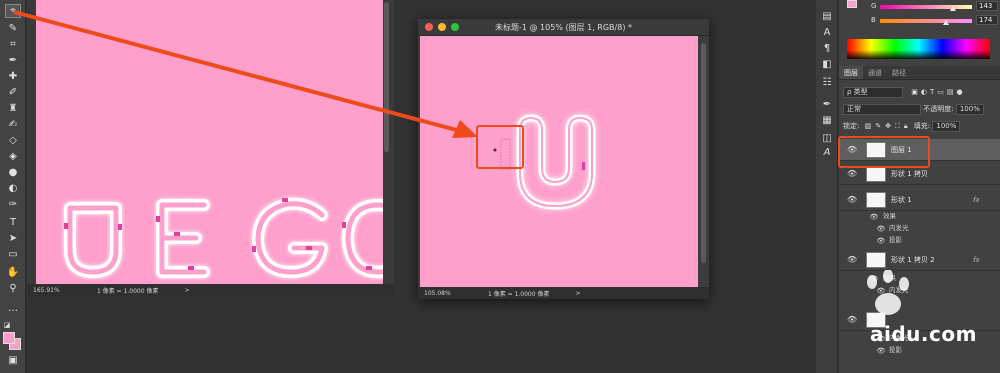 The image size is (1000, 373). What do you see at coordinates (899, 72) in the screenshot?
I see `tab-paths: 路径` at bounding box center [899, 72].